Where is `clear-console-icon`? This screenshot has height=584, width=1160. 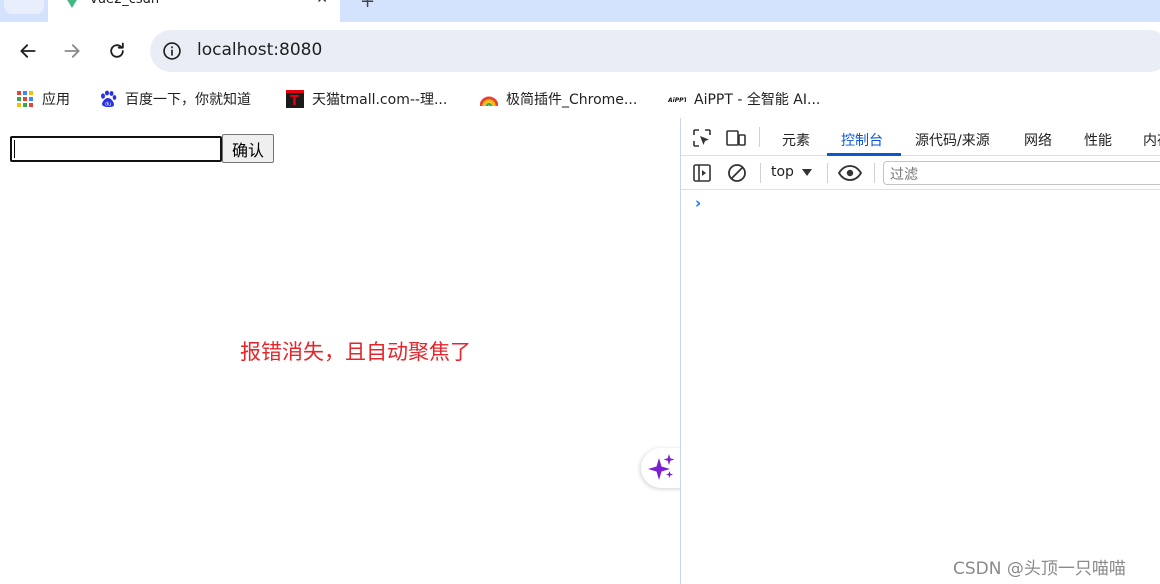 clear-console-icon is located at coordinates (737, 173).